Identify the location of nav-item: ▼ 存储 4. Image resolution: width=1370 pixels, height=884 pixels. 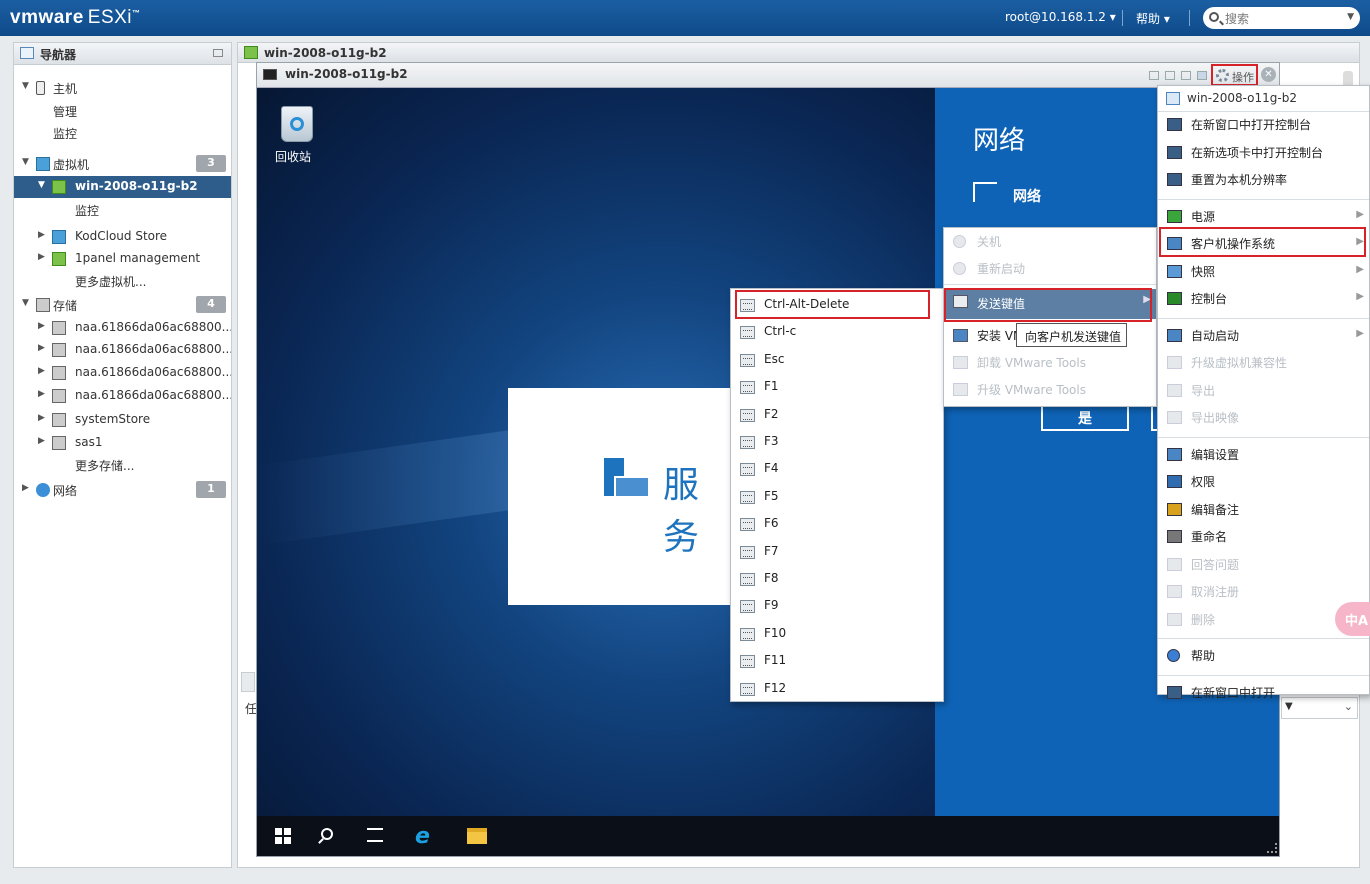
(122, 305).